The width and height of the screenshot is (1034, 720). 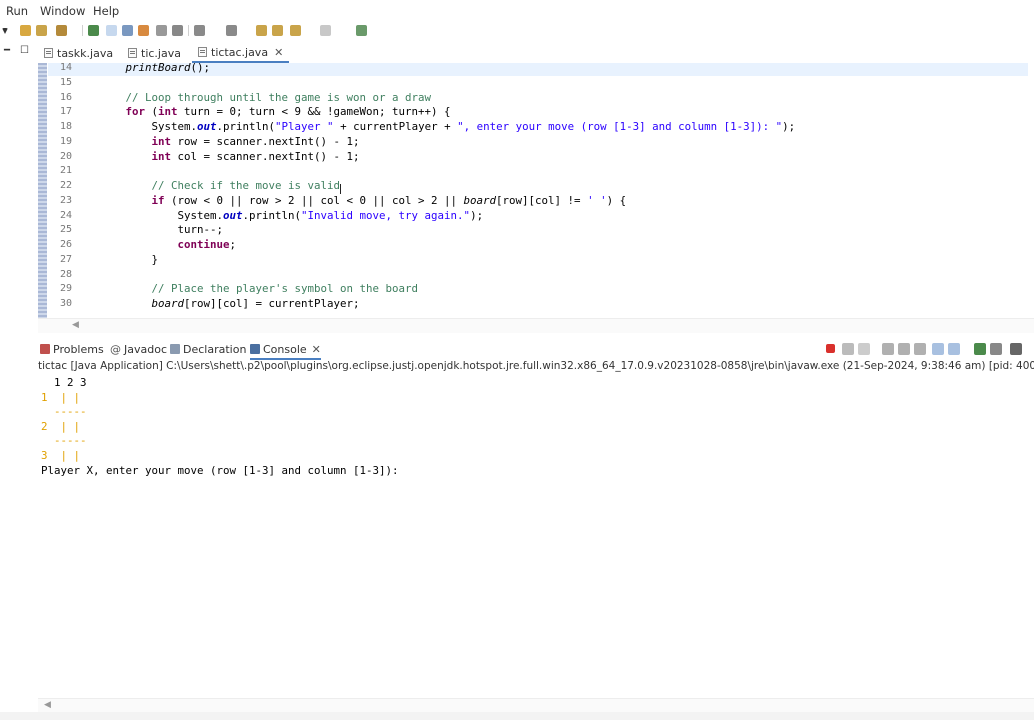 What do you see at coordinates (62, 11) in the screenshot?
I see `menu-window: Window` at bounding box center [62, 11].